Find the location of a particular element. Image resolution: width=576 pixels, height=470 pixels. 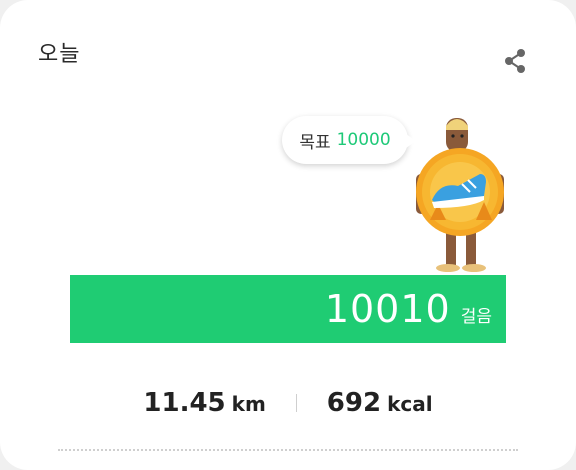

steps-readout: 10010 걸음 is located at coordinates (408, 309).